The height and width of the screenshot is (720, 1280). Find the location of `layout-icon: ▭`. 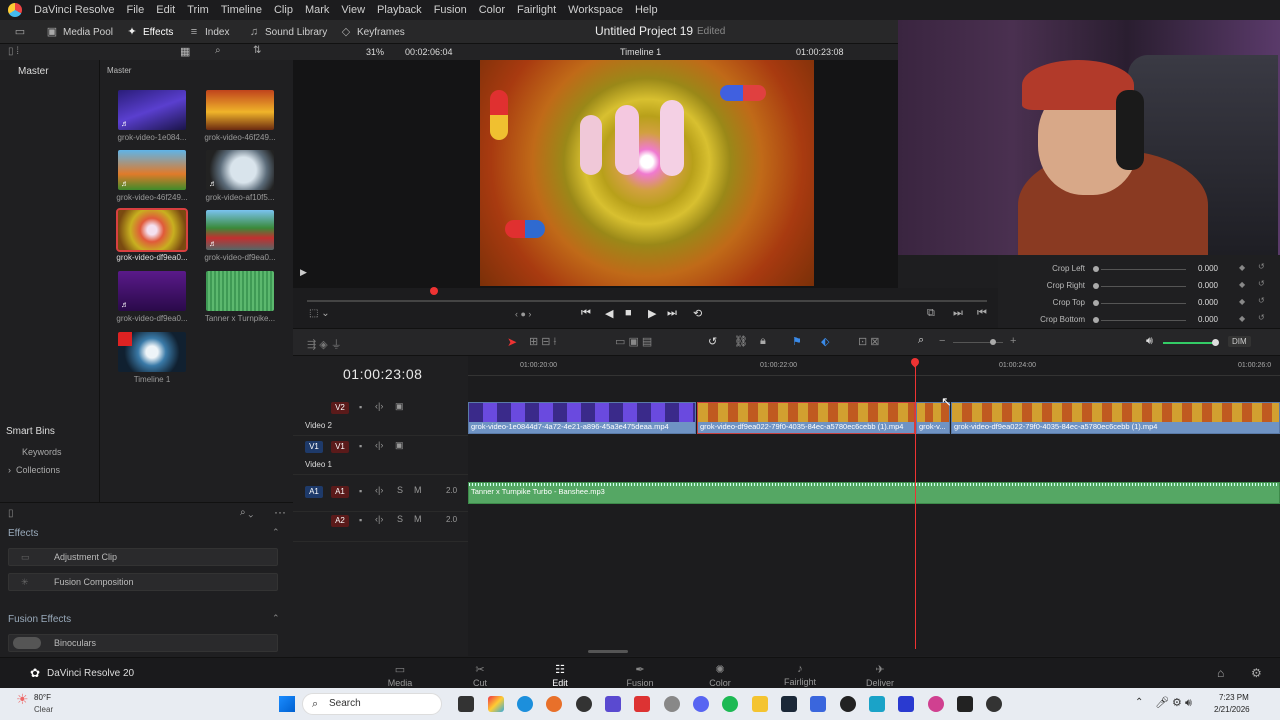

layout-icon: ▭ is located at coordinates (20, 32).